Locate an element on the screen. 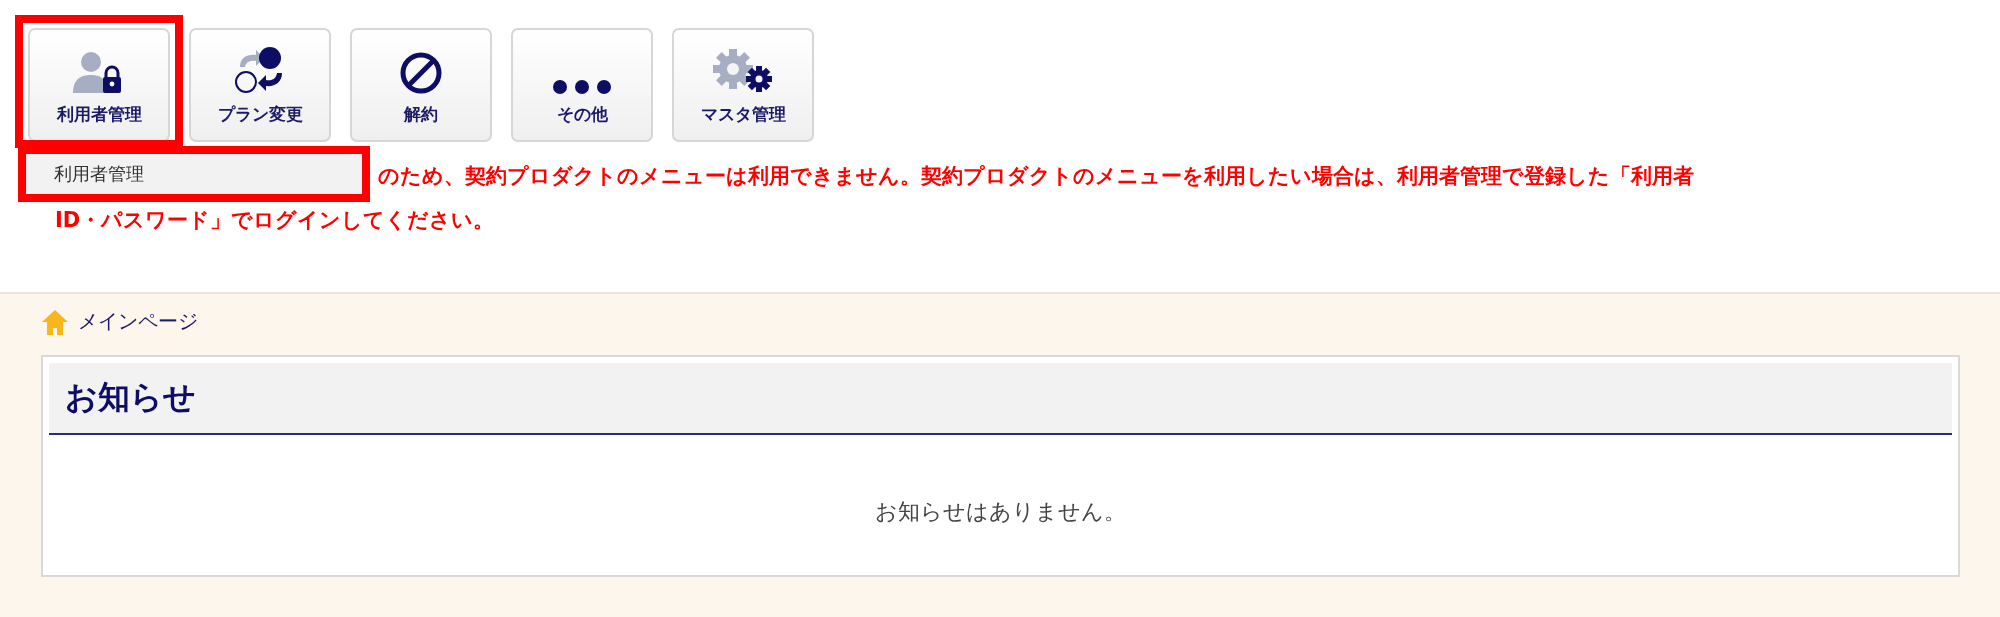  warning-message: ID・パスワード」でログインしてください。 is located at coordinates (275, 220).